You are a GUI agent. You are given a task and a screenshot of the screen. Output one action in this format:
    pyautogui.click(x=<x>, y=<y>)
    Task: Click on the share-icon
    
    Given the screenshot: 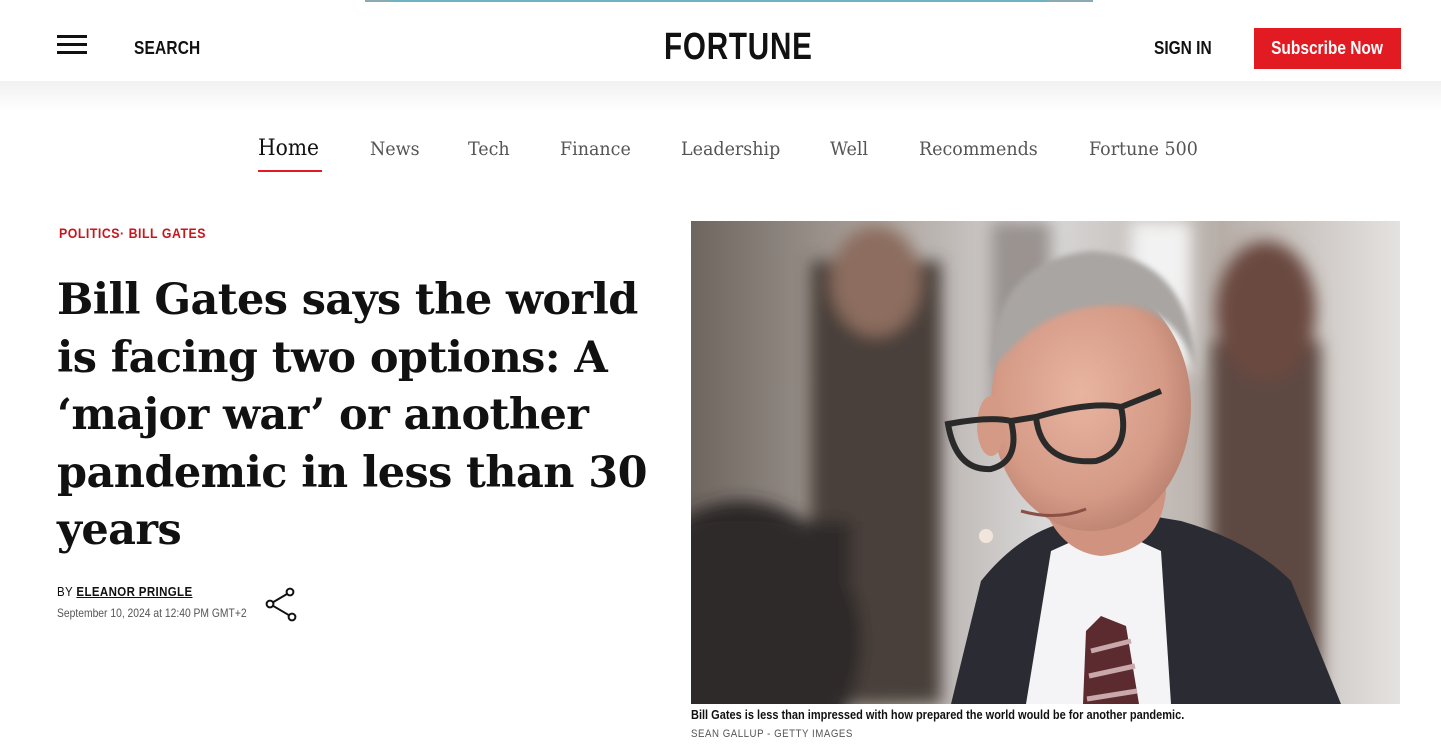 What is the action you would take?
    pyautogui.click(x=281, y=605)
    